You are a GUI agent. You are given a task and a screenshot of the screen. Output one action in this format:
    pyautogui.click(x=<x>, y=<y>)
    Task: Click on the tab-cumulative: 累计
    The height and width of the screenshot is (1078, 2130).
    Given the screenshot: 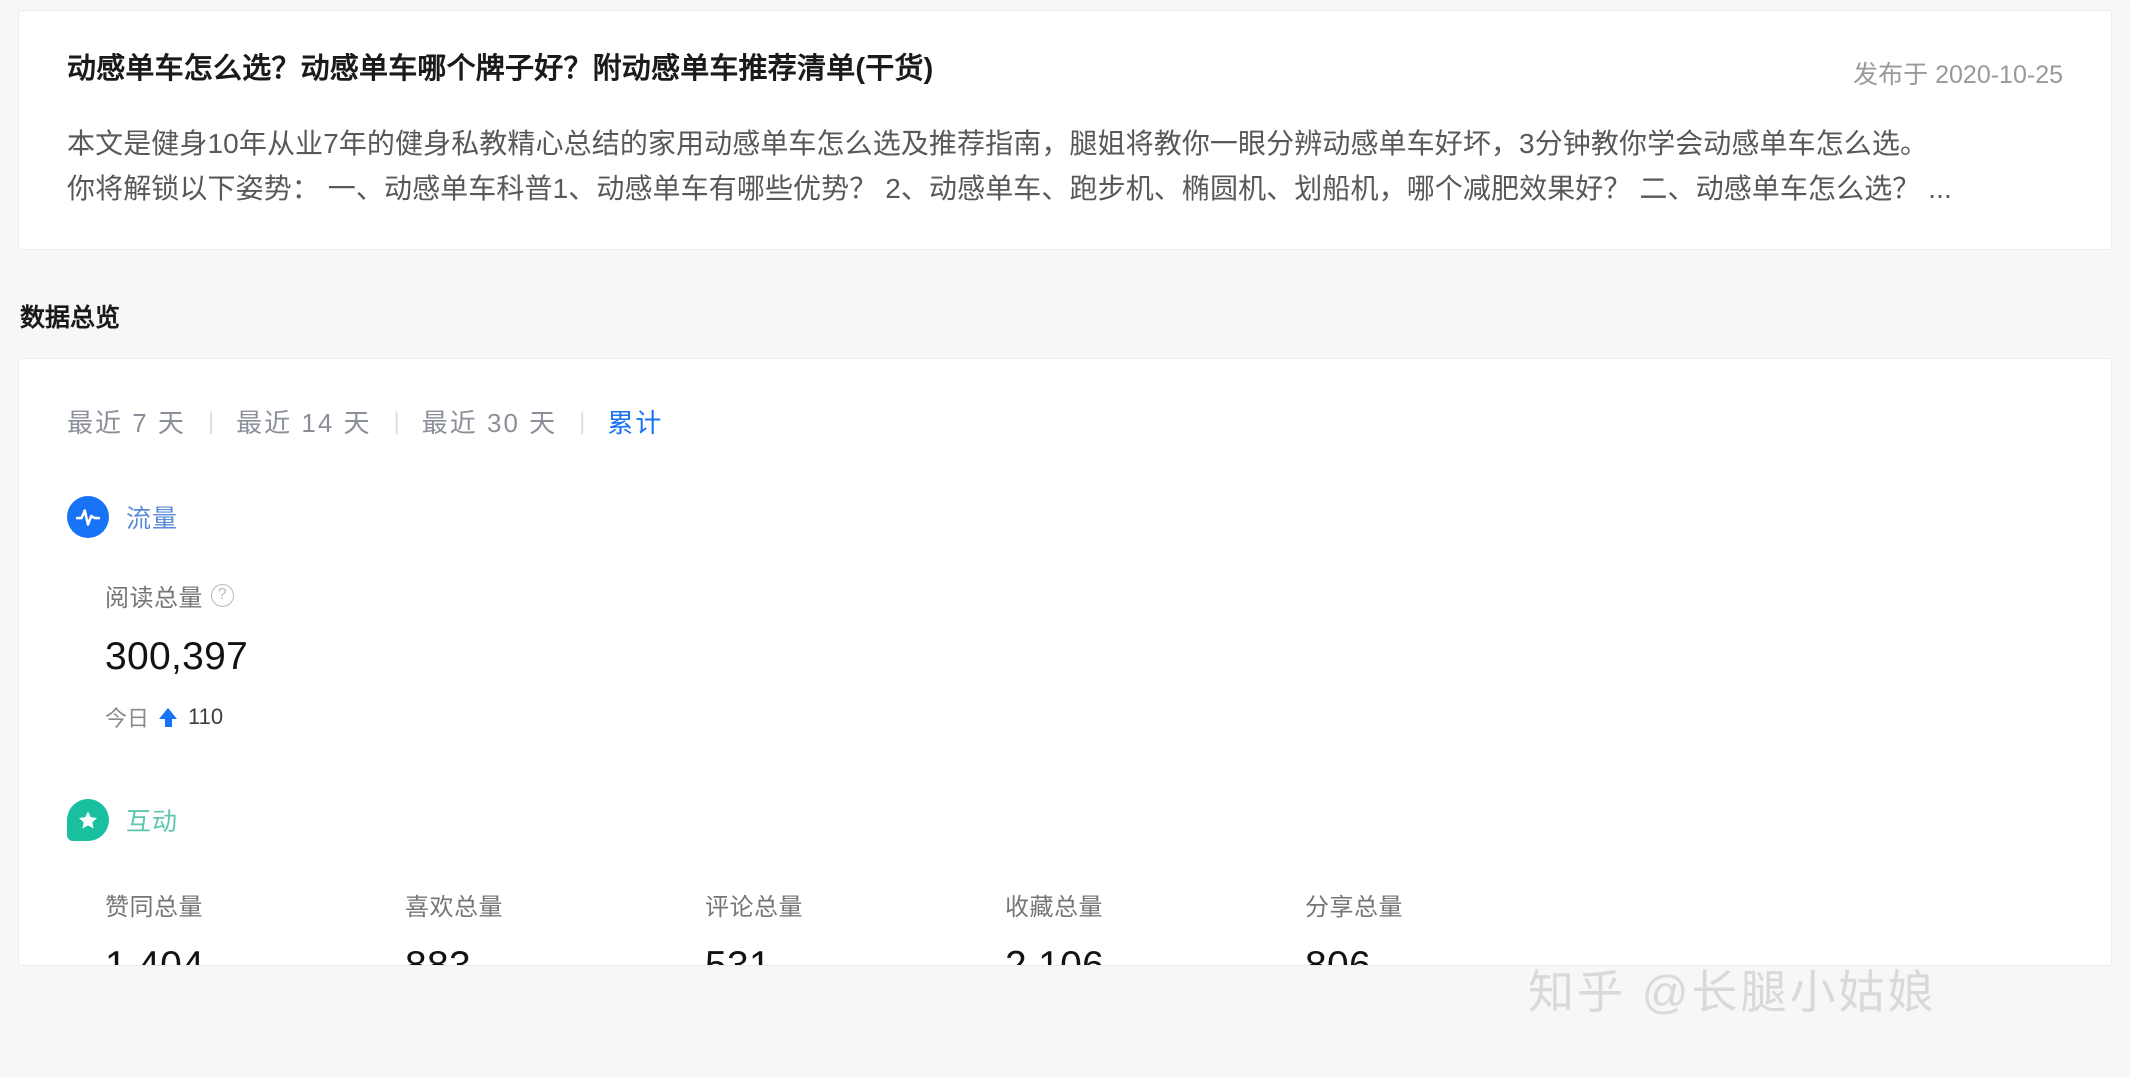 What is the action you would take?
    pyautogui.click(x=635, y=421)
    